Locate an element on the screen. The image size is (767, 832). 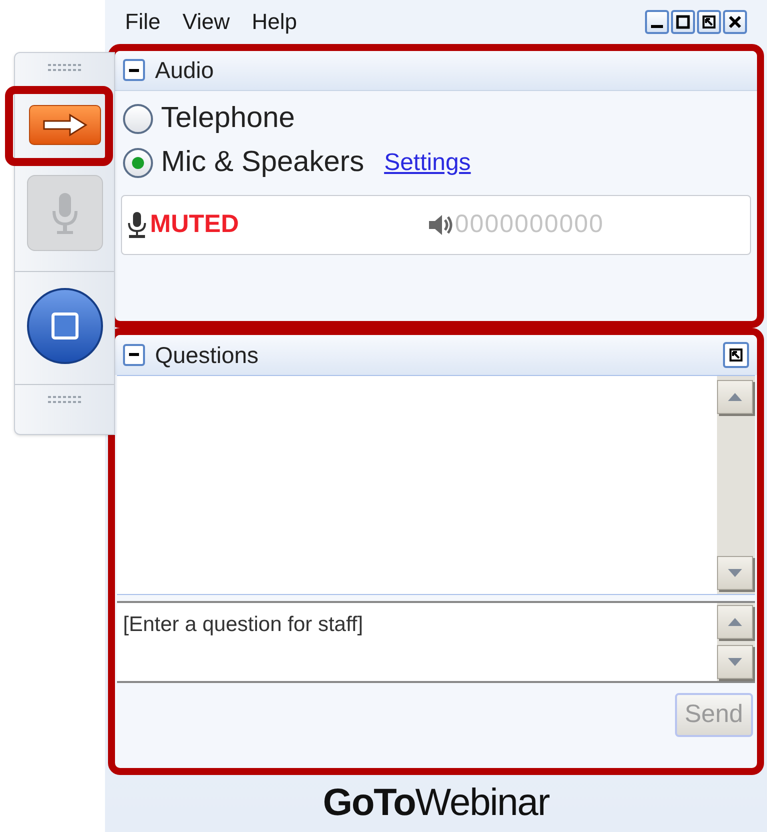
mute-status: MUTED is located at coordinates (194, 224).